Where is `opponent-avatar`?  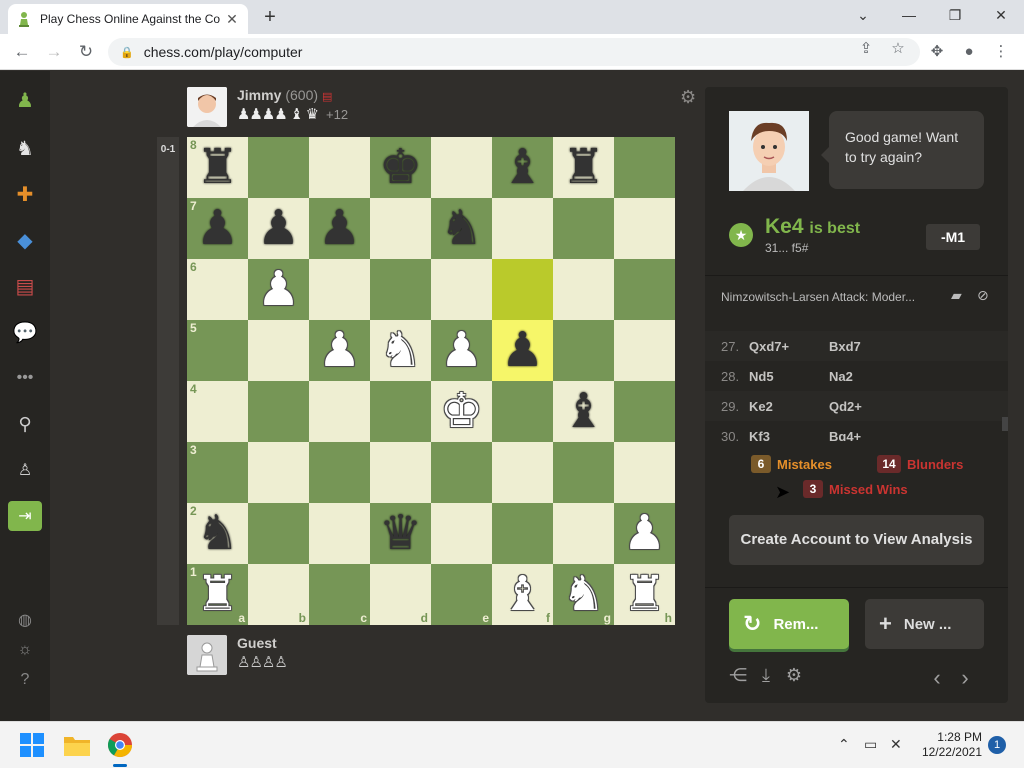 opponent-avatar is located at coordinates (207, 107).